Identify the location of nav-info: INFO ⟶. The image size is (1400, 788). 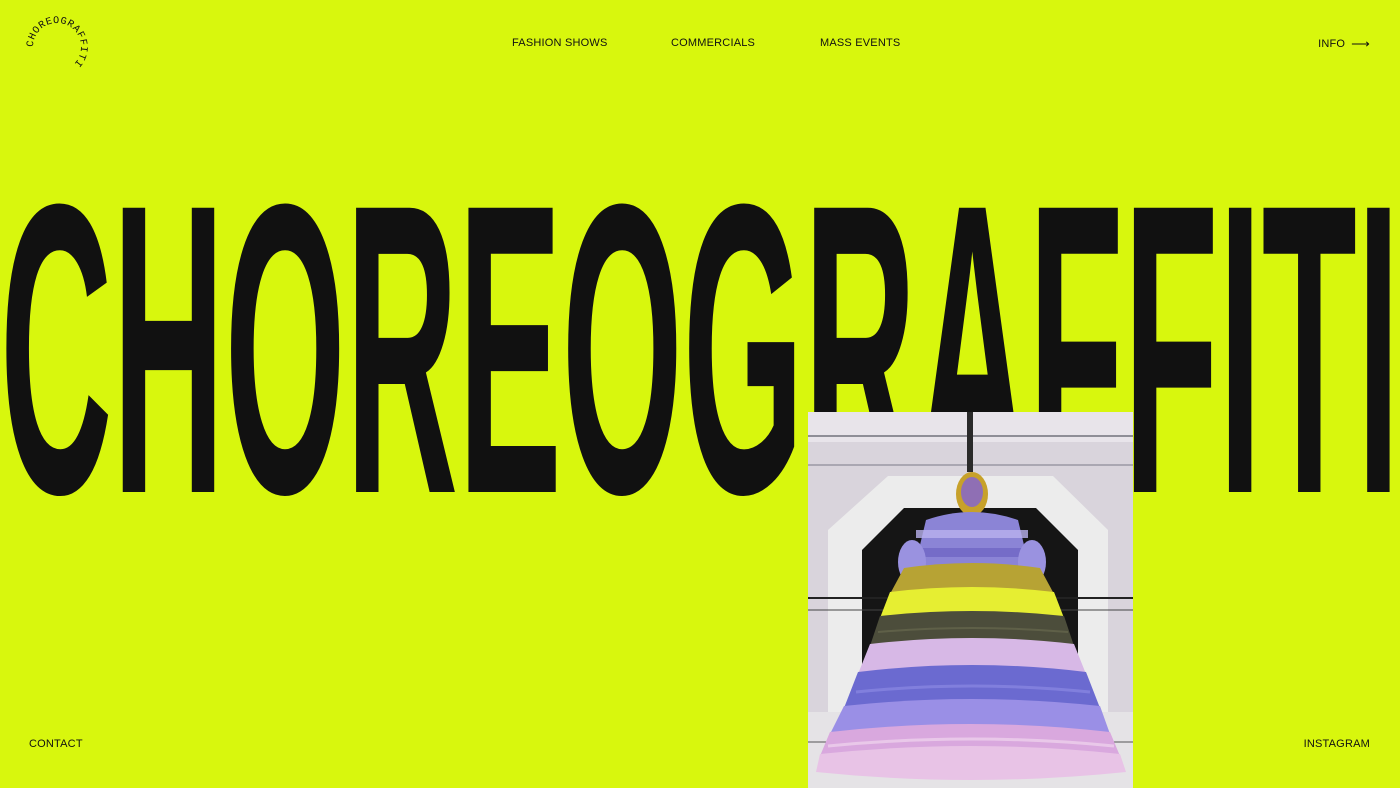
(1344, 43).